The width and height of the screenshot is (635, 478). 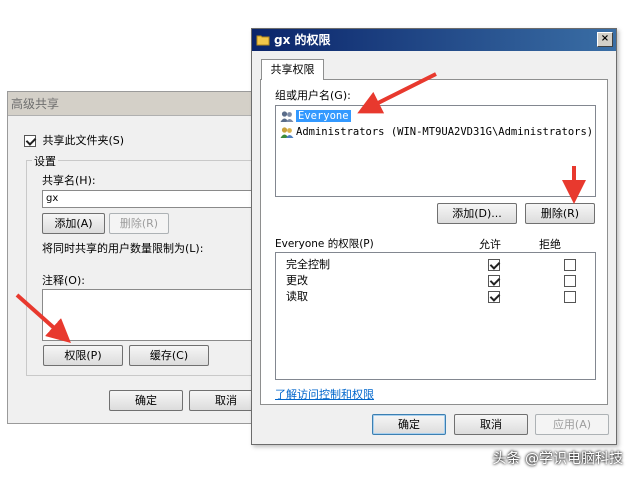 I want to click on ok-button: 确定, so click(x=409, y=424).